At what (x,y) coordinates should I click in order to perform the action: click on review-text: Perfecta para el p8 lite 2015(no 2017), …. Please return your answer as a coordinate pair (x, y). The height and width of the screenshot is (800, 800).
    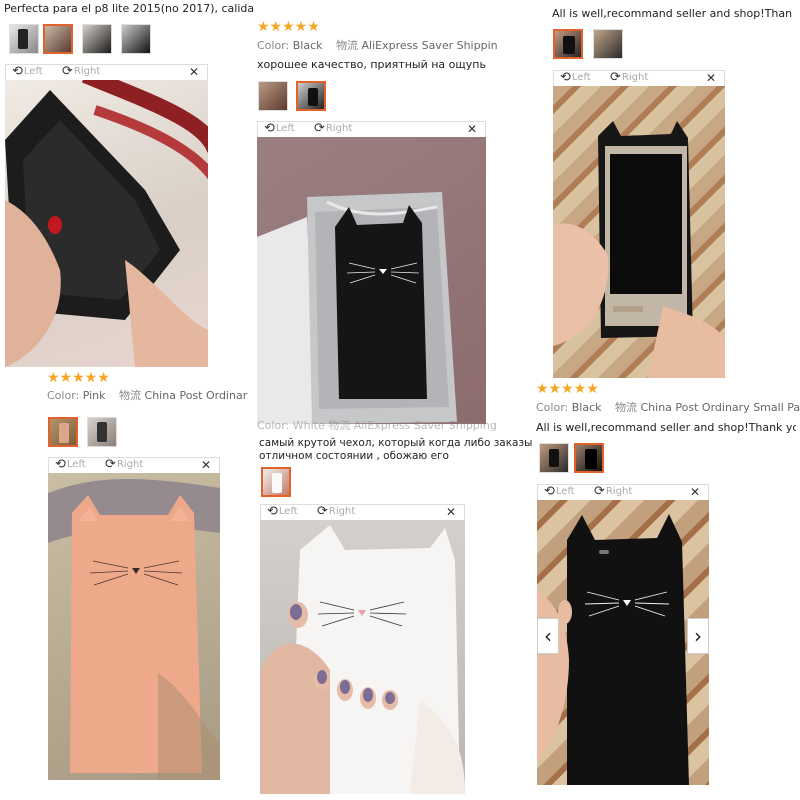
    Looking at the image, I should click on (129, 8).